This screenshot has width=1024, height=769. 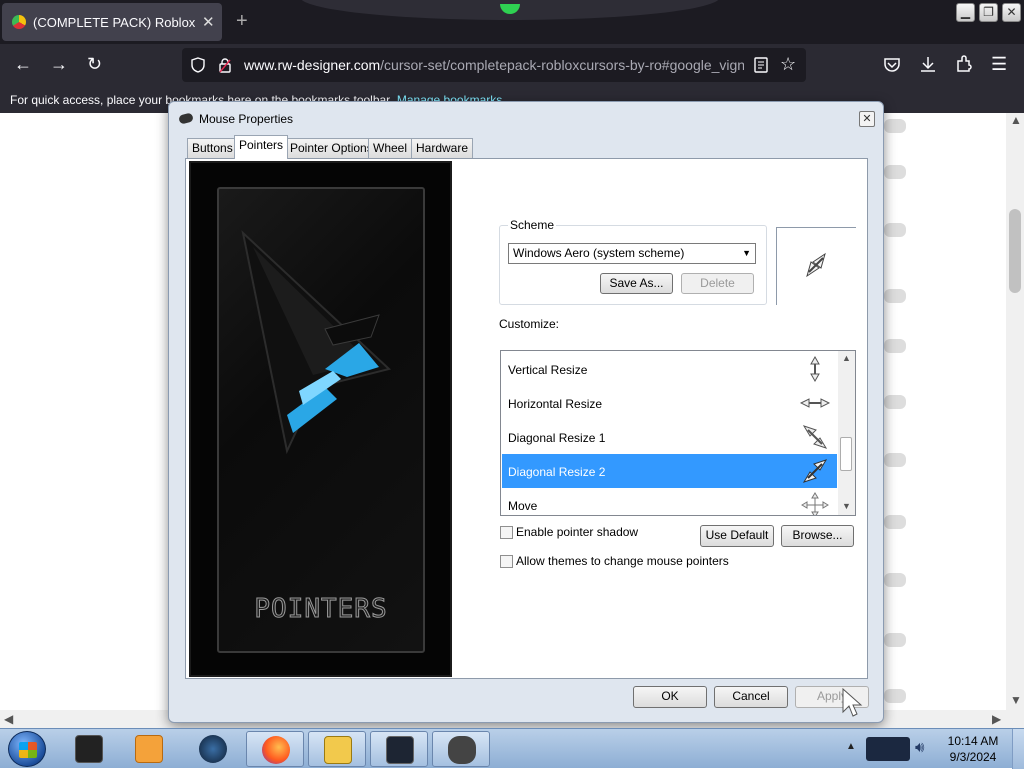 What do you see at coordinates (225, 65) in the screenshot?
I see `lock-icon` at bounding box center [225, 65].